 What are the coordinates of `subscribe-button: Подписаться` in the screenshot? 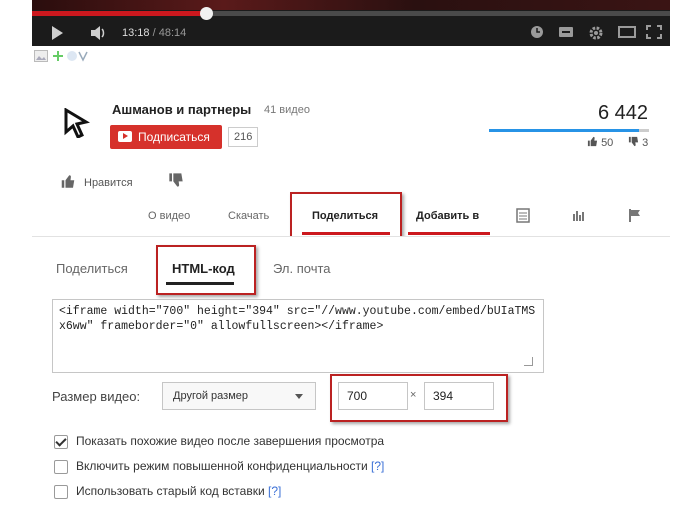 It's located at (166, 137).